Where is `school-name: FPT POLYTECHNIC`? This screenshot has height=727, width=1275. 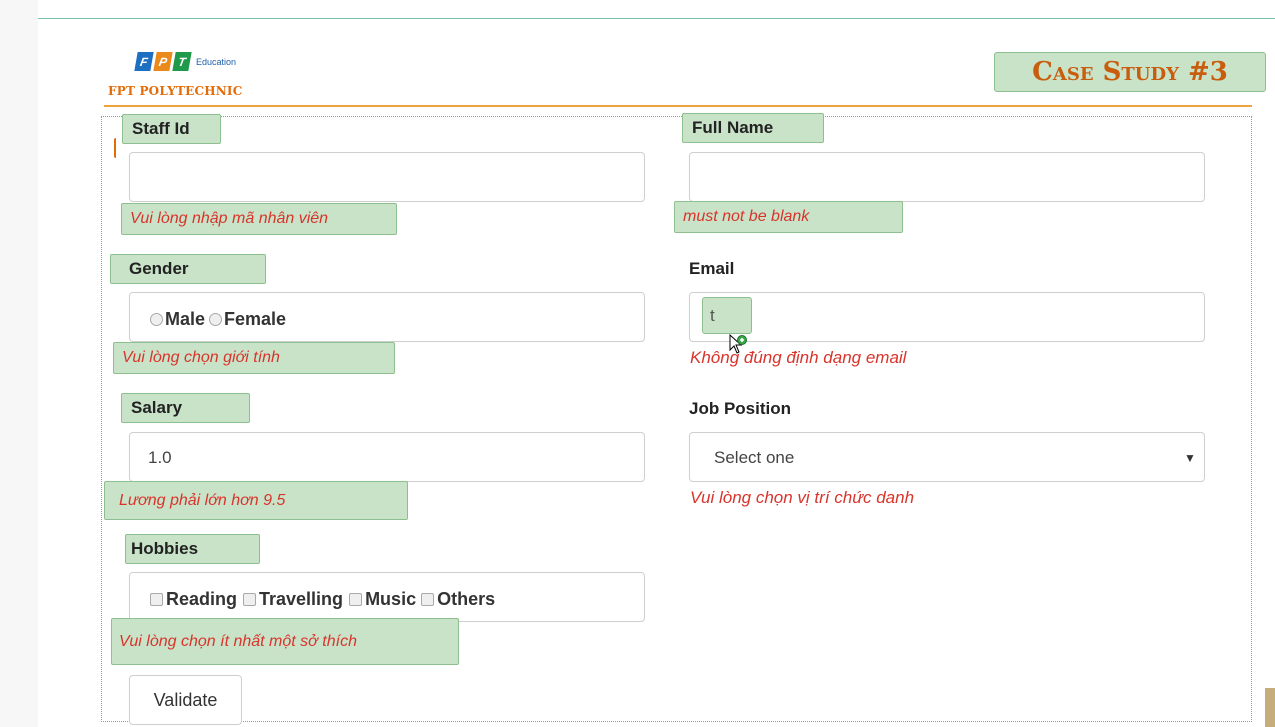
school-name: FPT POLYTECHNIC is located at coordinates (175, 91).